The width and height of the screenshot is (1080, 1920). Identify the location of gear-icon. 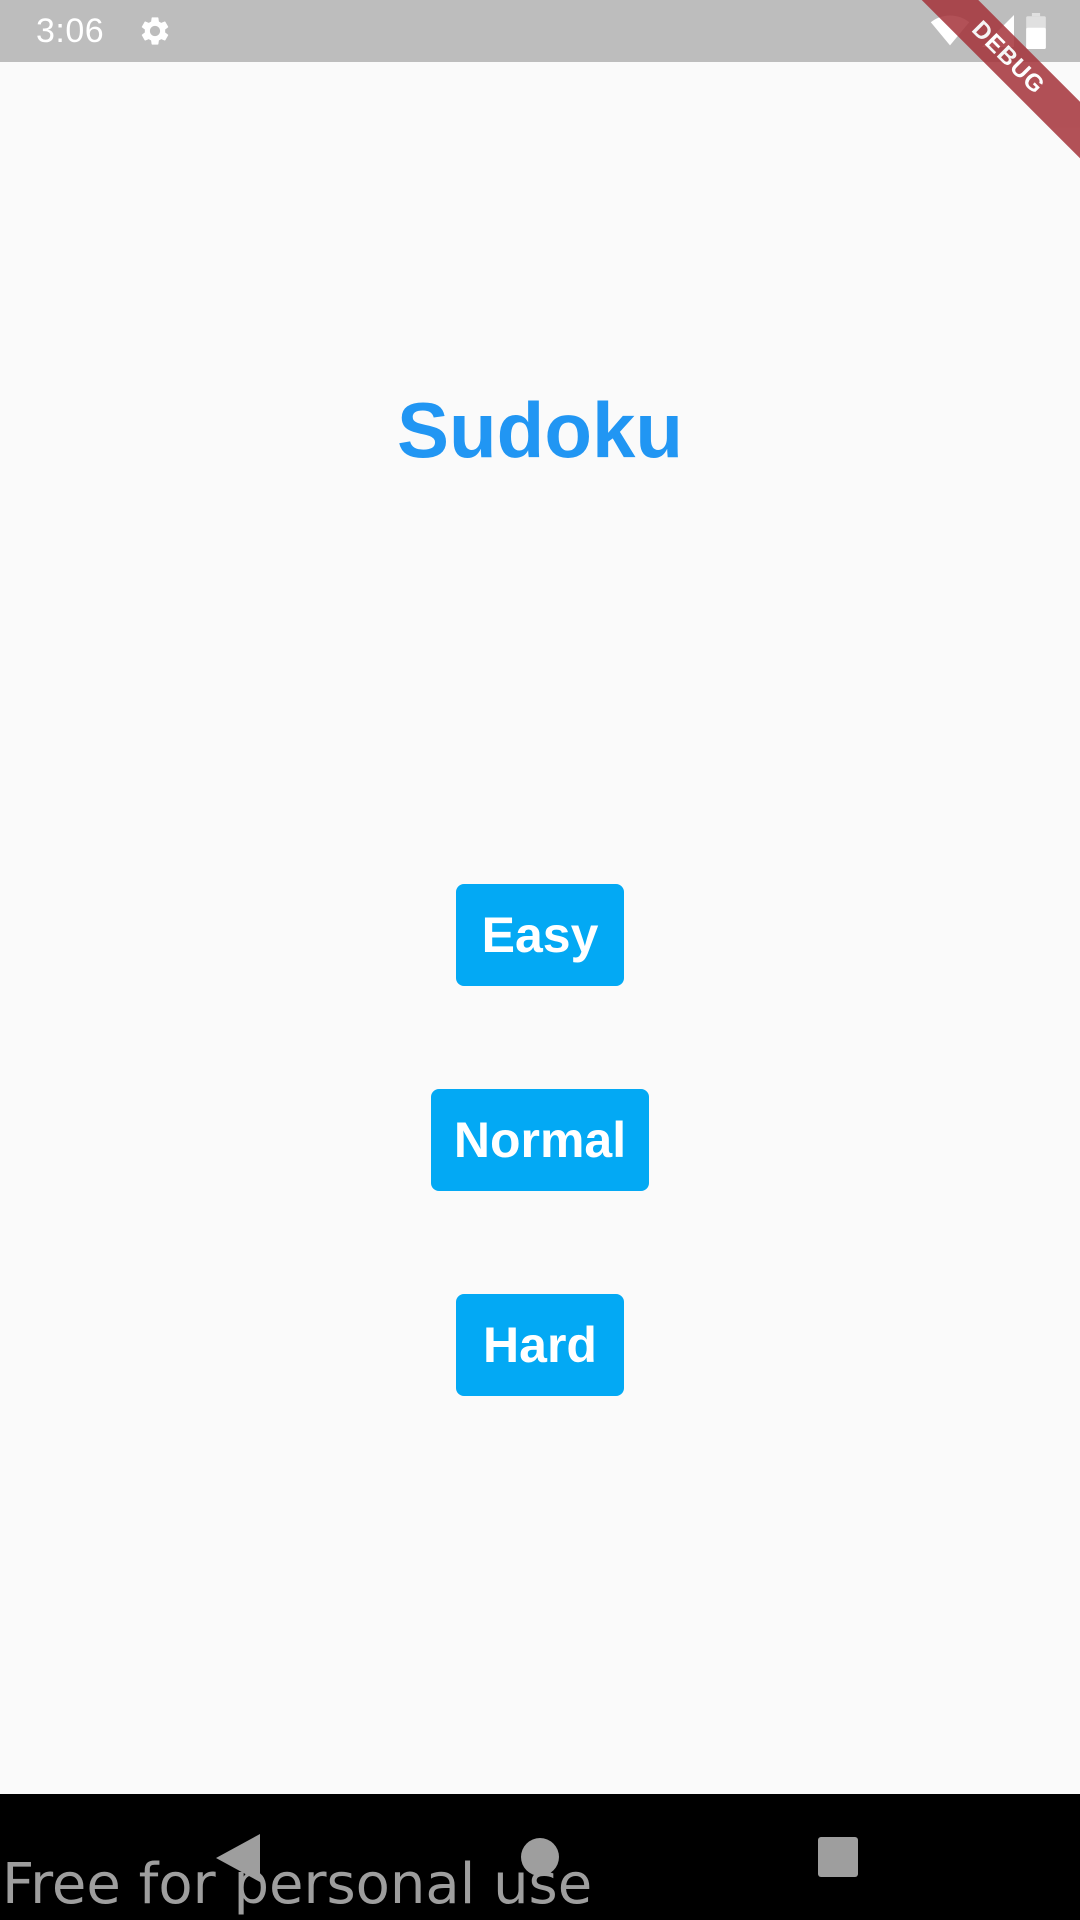
(155, 31).